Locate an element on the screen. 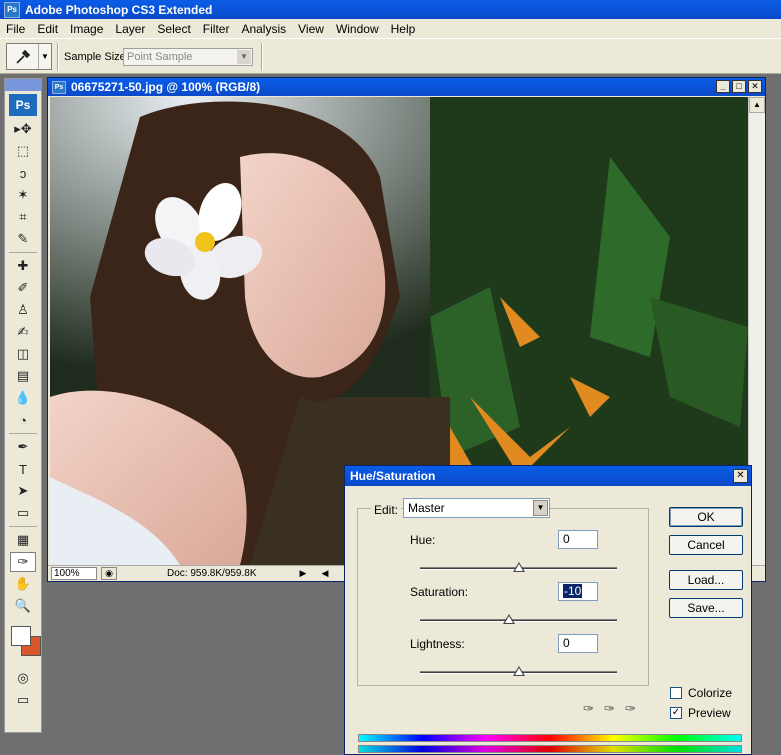 The width and height of the screenshot is (781, 755). menu-file: File is located at coordinates (15, 29).